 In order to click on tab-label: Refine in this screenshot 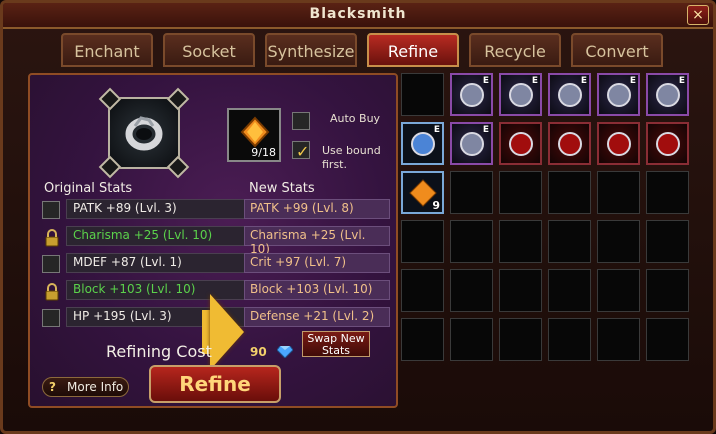, I will do `click(413, 51)`.